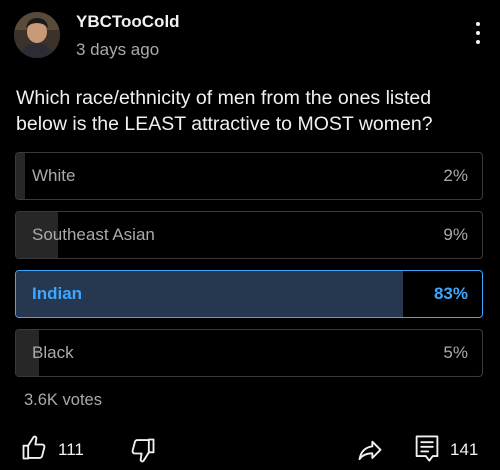 The width and height of the screenshot is (500, 470). What do you see at coordinates (455, 234) in the screenshot?
I see `poll-option-percent: 9%` at bounding box center [455, 234].